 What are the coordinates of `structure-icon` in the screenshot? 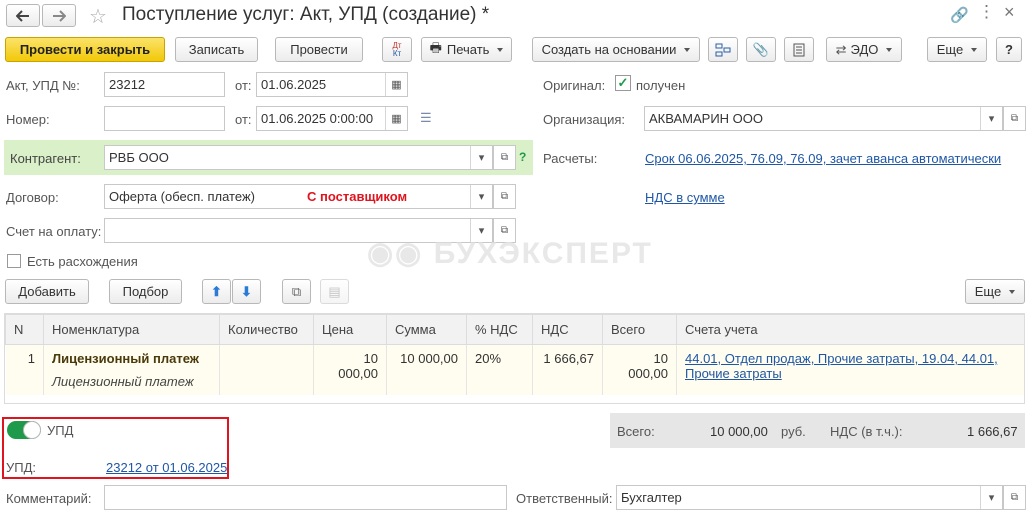 It's located at (723, 49).